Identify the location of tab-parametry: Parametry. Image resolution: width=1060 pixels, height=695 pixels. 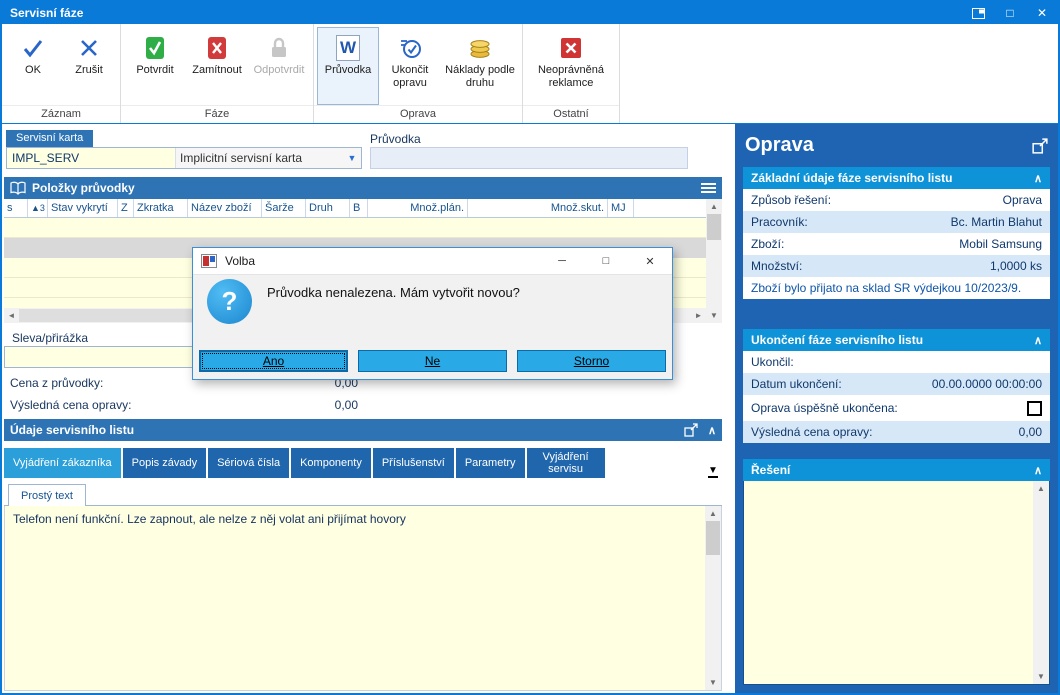
(490, 463).